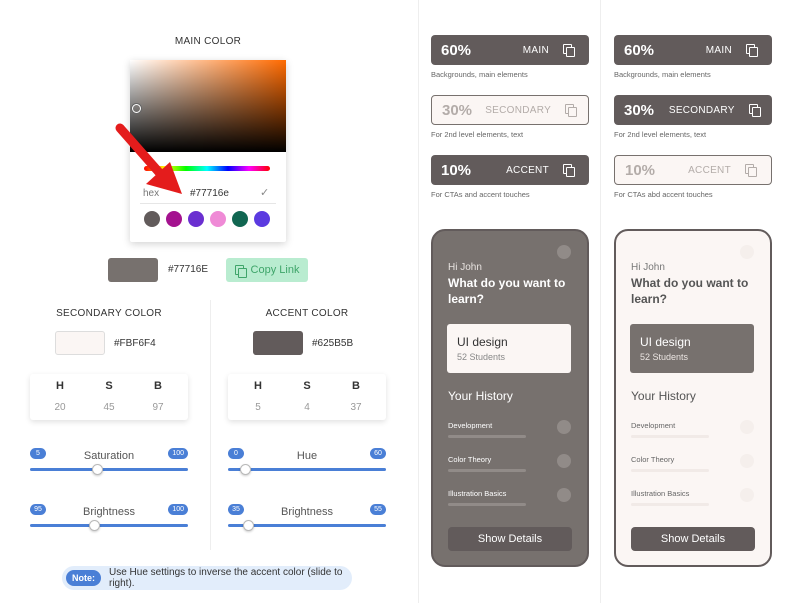 The width and height of the screenshot is (800, 603). Describe the element at coordinates (60, 407) in the screenshot. I see `h-value: 20` at that location.